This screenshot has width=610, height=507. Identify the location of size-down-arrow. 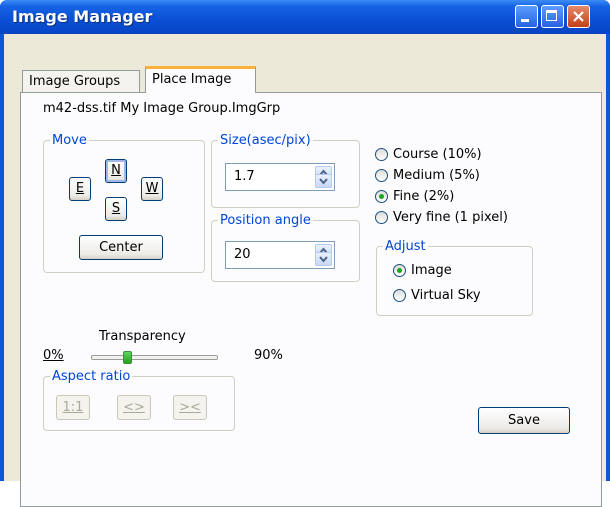
(323, 181).